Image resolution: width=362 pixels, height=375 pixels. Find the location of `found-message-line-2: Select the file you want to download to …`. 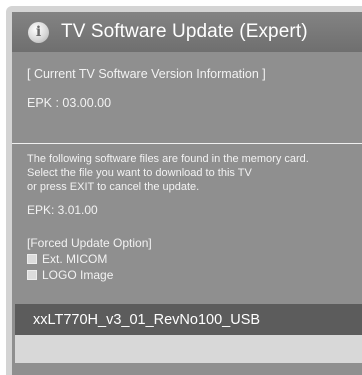

found-message-line-2: Select the file you want to download to … is located at coordinates (139, 173).